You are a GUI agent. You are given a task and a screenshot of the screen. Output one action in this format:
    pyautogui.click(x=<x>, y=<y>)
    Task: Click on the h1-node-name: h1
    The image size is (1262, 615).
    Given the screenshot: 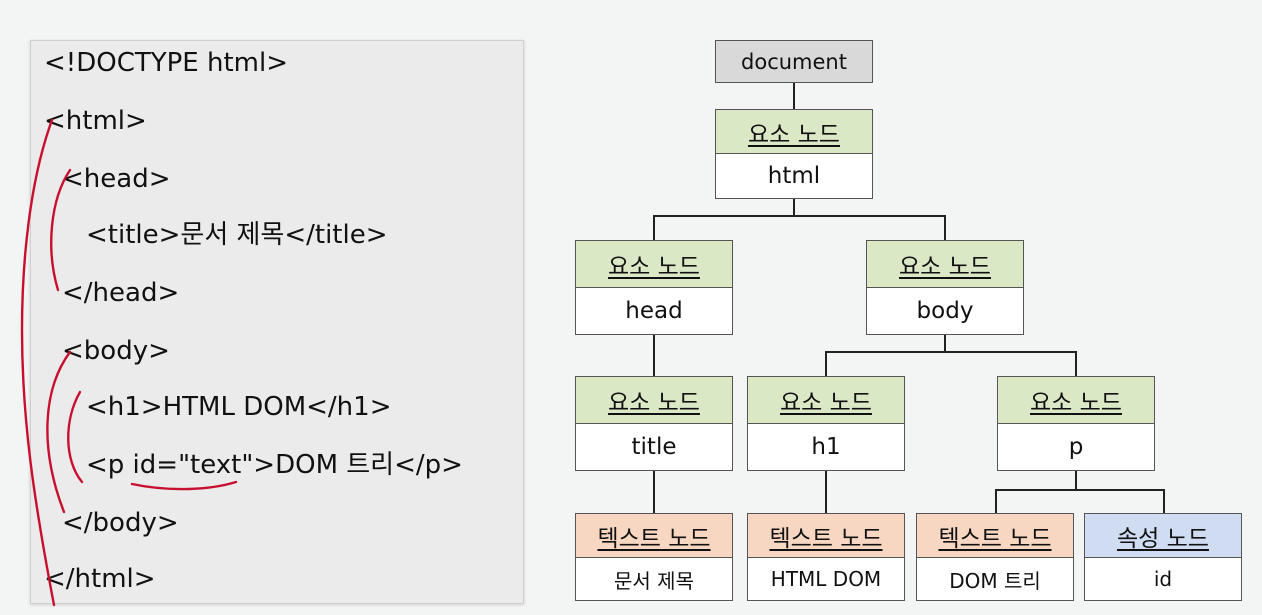 What is the action you would take?
    pyautogui.click(x=826, y=447)
    